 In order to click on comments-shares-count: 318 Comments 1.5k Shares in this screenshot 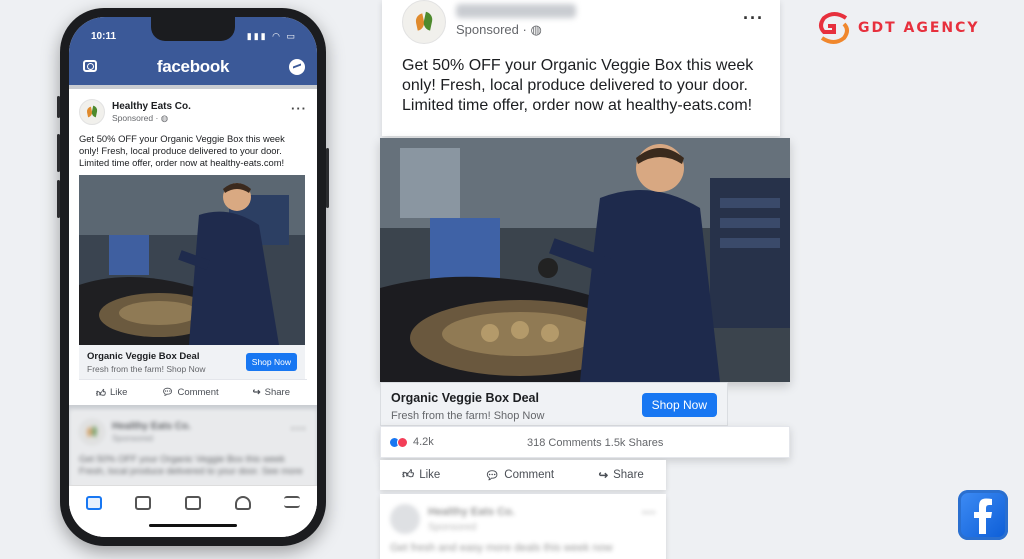, I will do `click(595, 443)`.